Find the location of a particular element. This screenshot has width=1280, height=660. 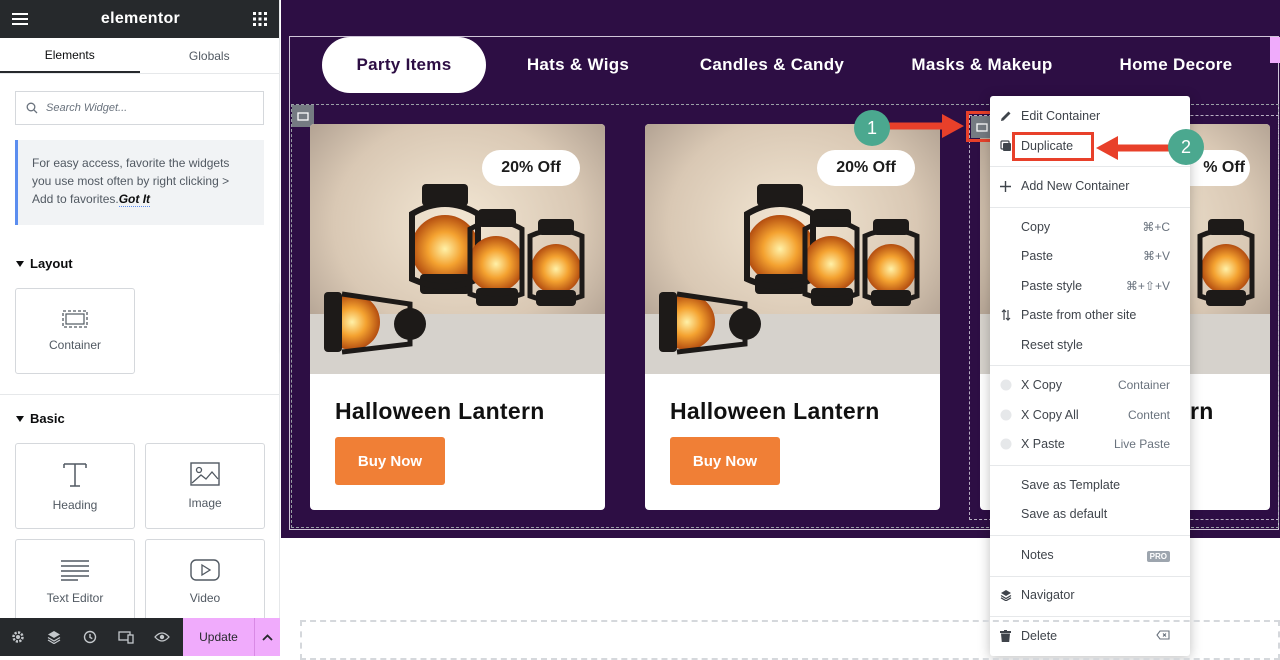

gear-icon is located at coordinates (18, 637).